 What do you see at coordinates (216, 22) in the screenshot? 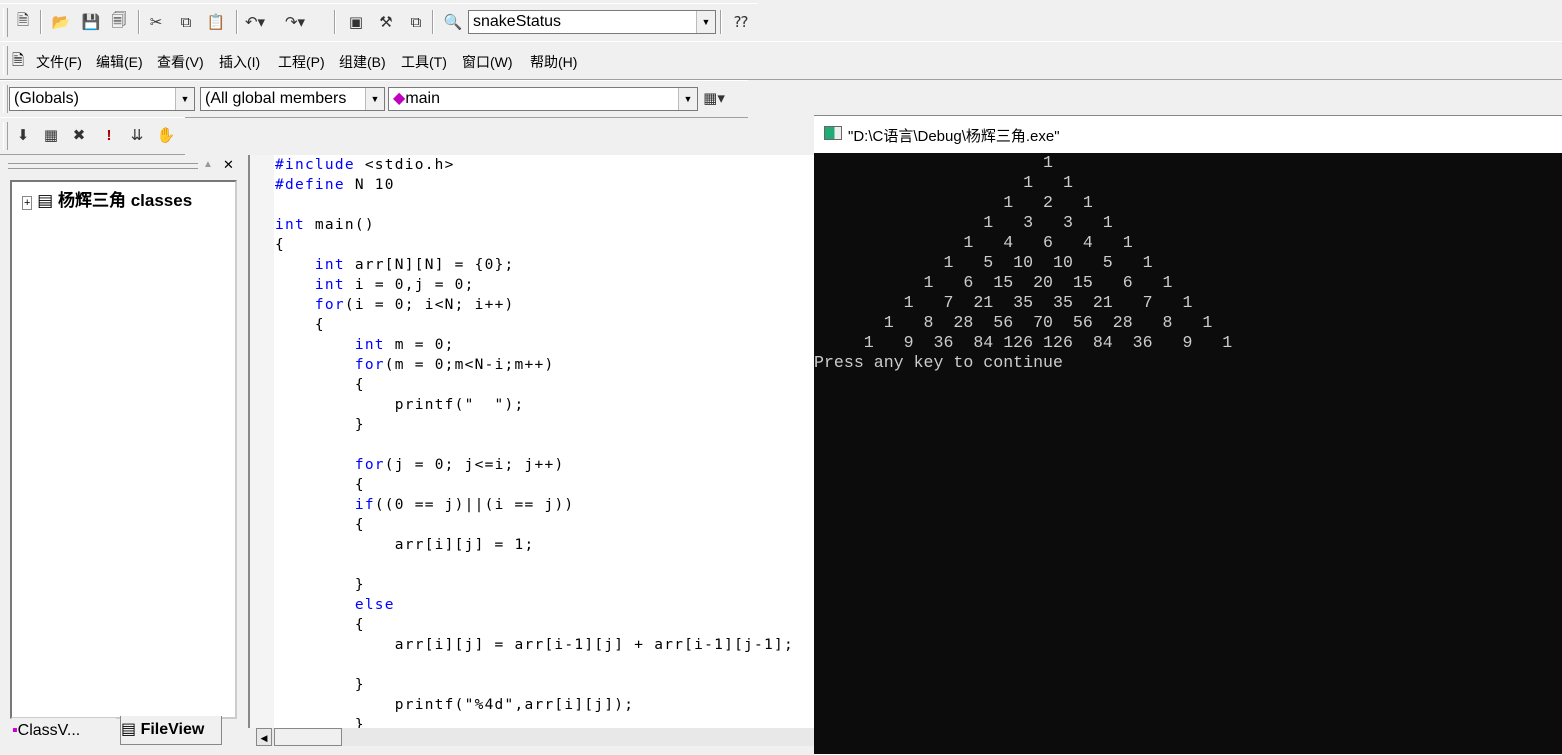
I see `paste-icon: 📋` at bounding box center [216, 22].